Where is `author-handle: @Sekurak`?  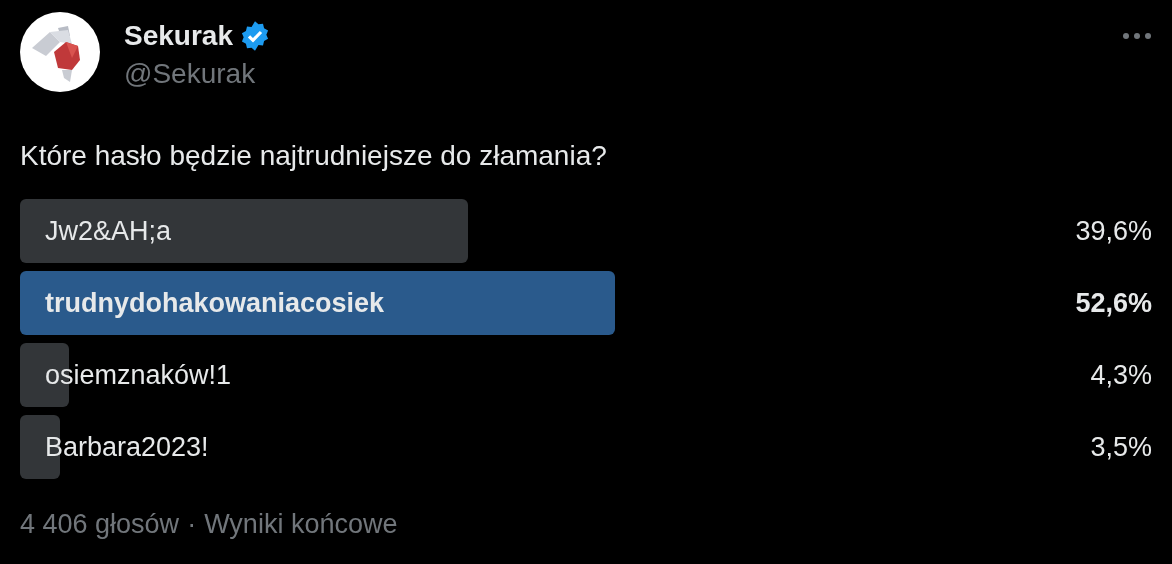 author-handle: @Sekurak is located at coordinates (197, 74).